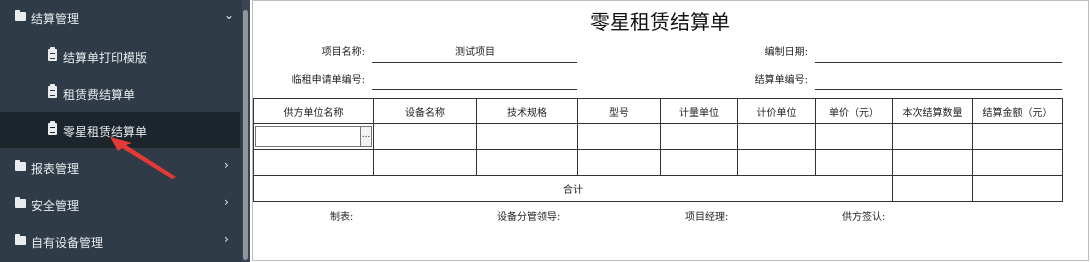 The width and height of the screenshot is (1090, 262). What do you see at coordinates (342, 217) in the screenshot?
I see `maker-label: 制表:` at bounding box center [342, 217].